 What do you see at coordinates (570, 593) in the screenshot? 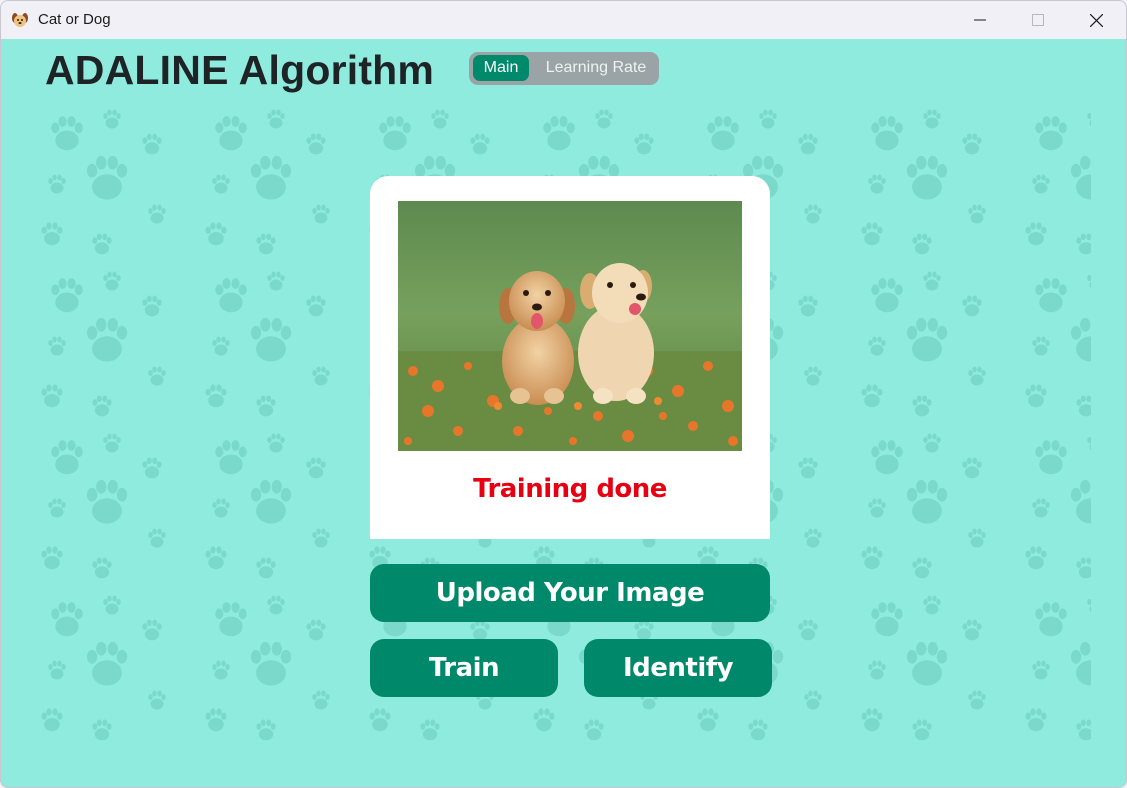
I see `upload-image-button: Upload Your Image` at bounding box center [570, 593].